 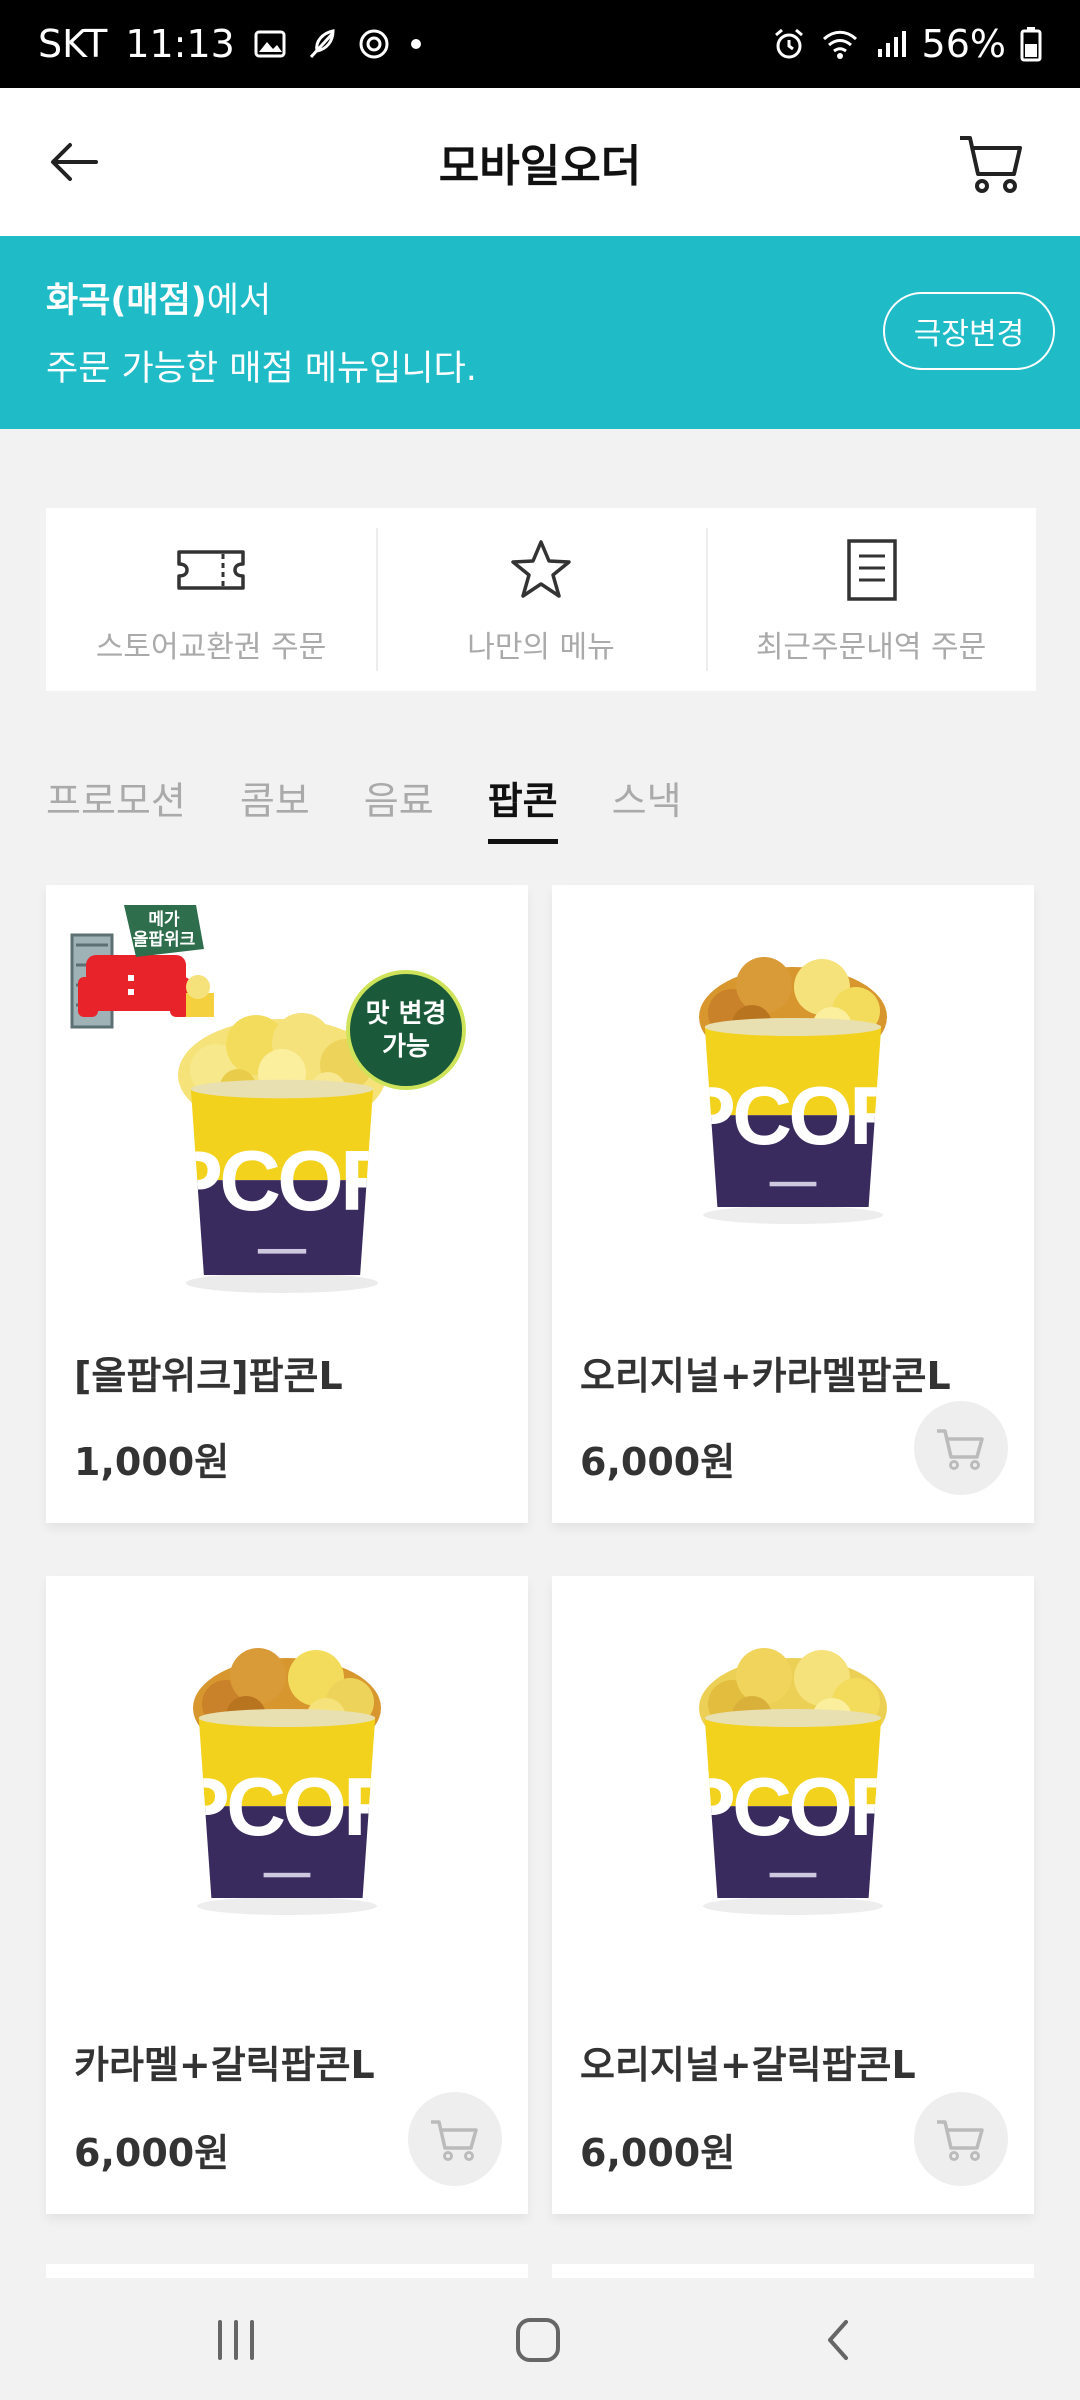 I want to click on quick-menu-label: 최근주문내역 주문, so click(x=871, y=647).